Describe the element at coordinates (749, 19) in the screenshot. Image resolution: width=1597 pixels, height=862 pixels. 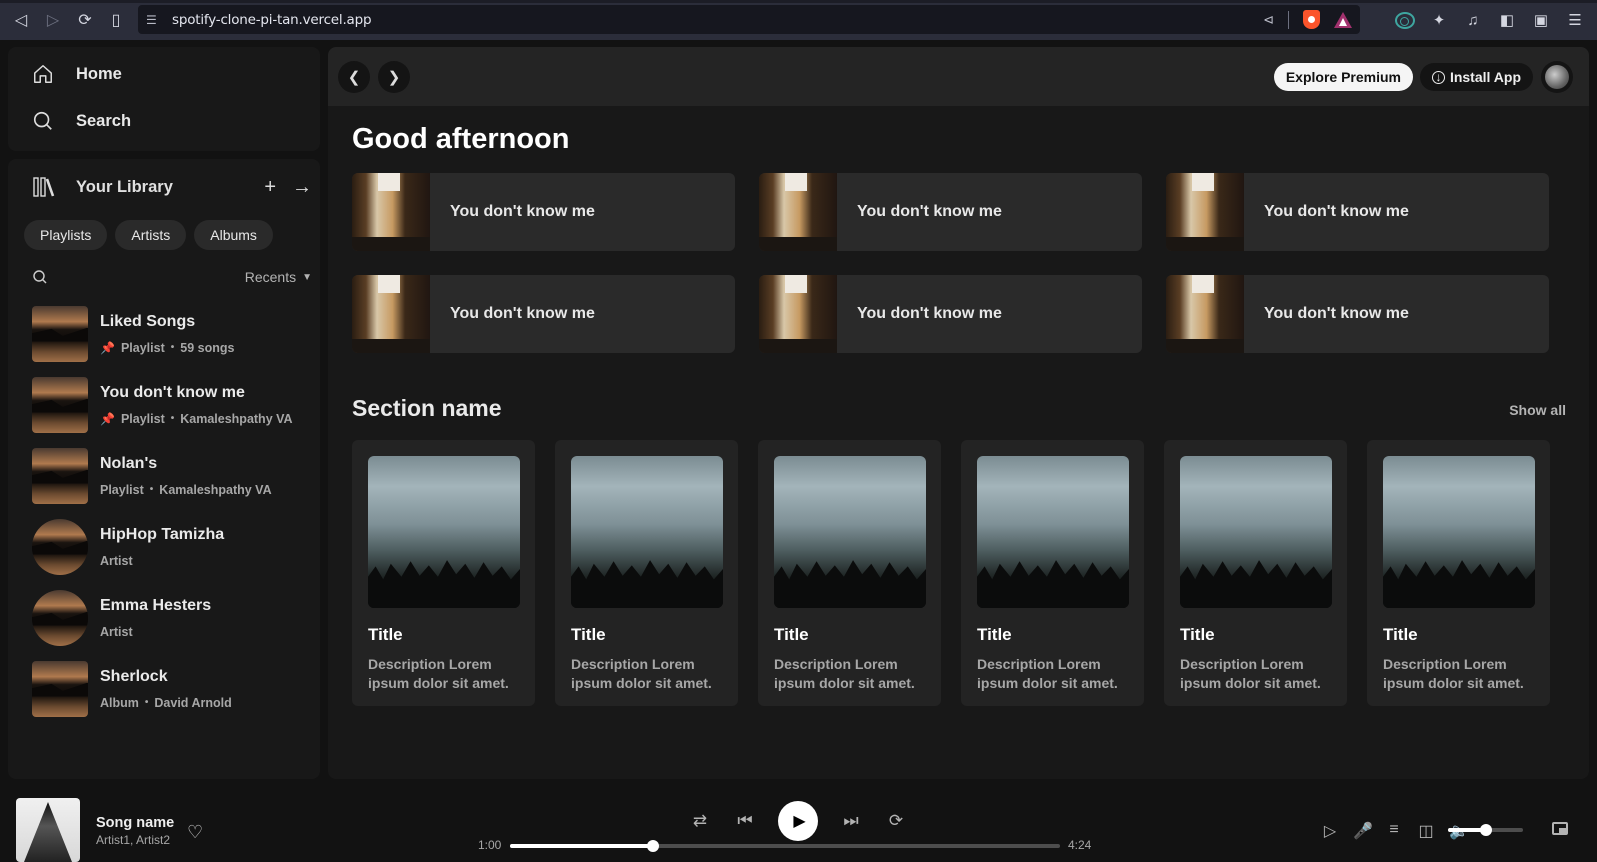
I see `address-bar: ☰ spotify-clone-pi-tan.vercel.app ⊲` at that location.